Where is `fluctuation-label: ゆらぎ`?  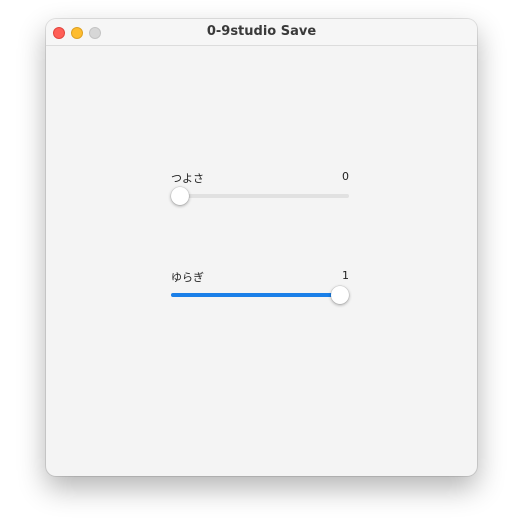
fluctuation-label: ゆらぎ is located at coordinates (187, 277).